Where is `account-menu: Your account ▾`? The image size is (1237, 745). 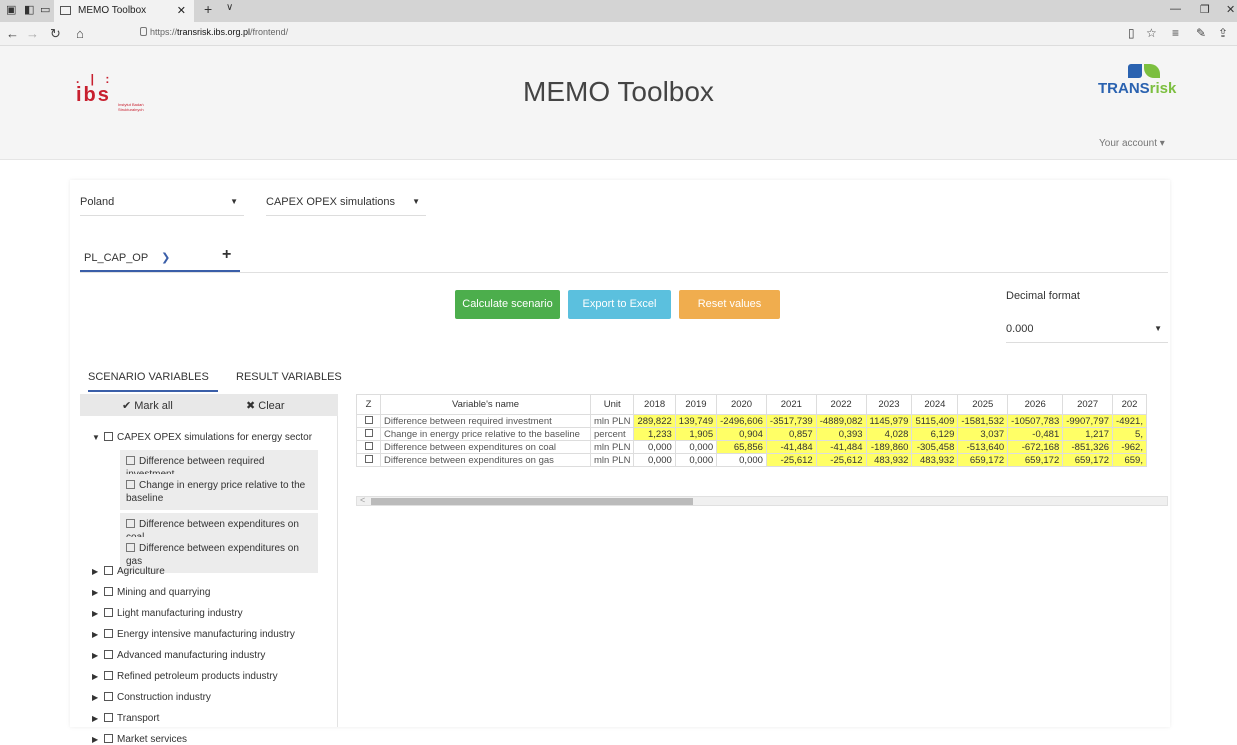 account-menu: Your account ▾ is located at coordinates (1132, 143).